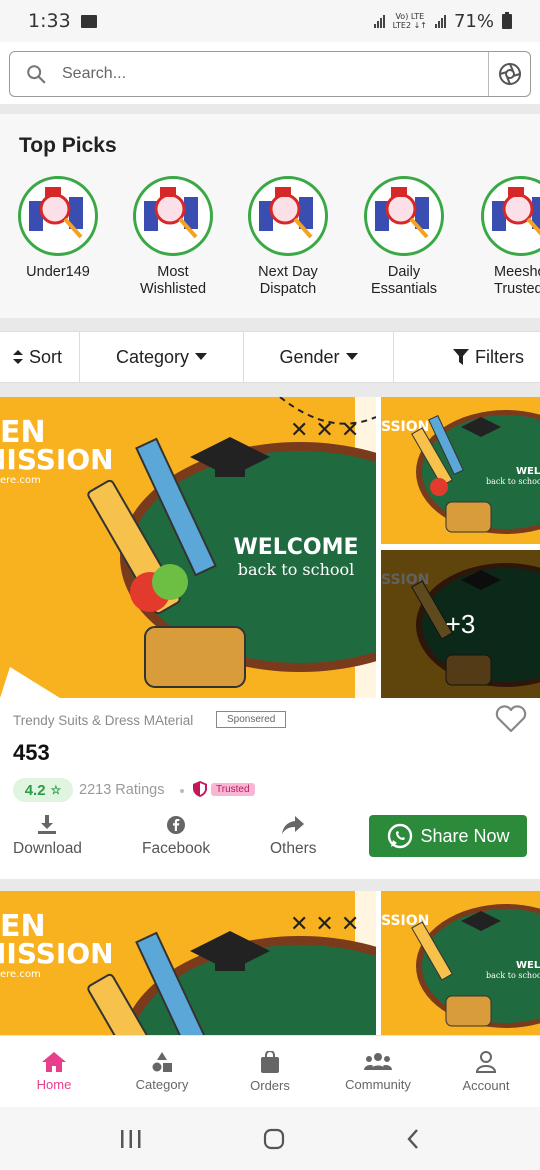  Describe the element at coordinates (293, 848) in the screenshot. I see `others-label: Others` at that location.